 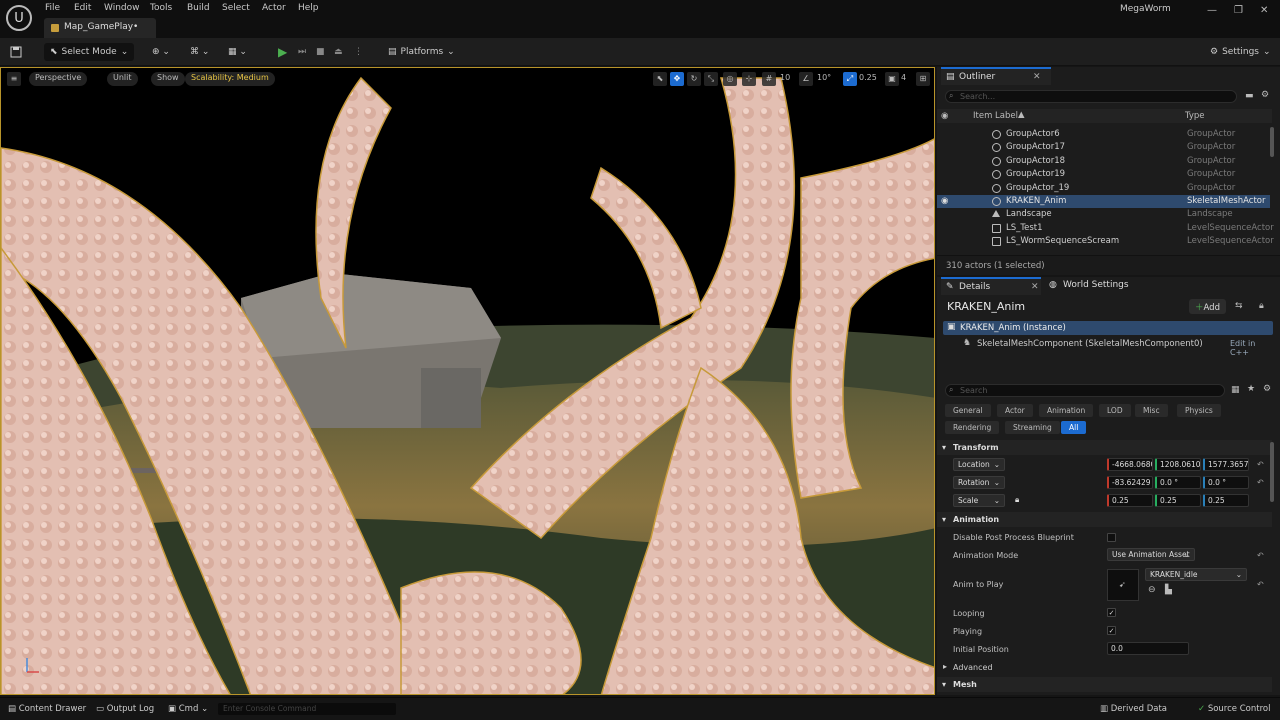 I want to click on menu-actor: Actor, so click(x=274, y=8).